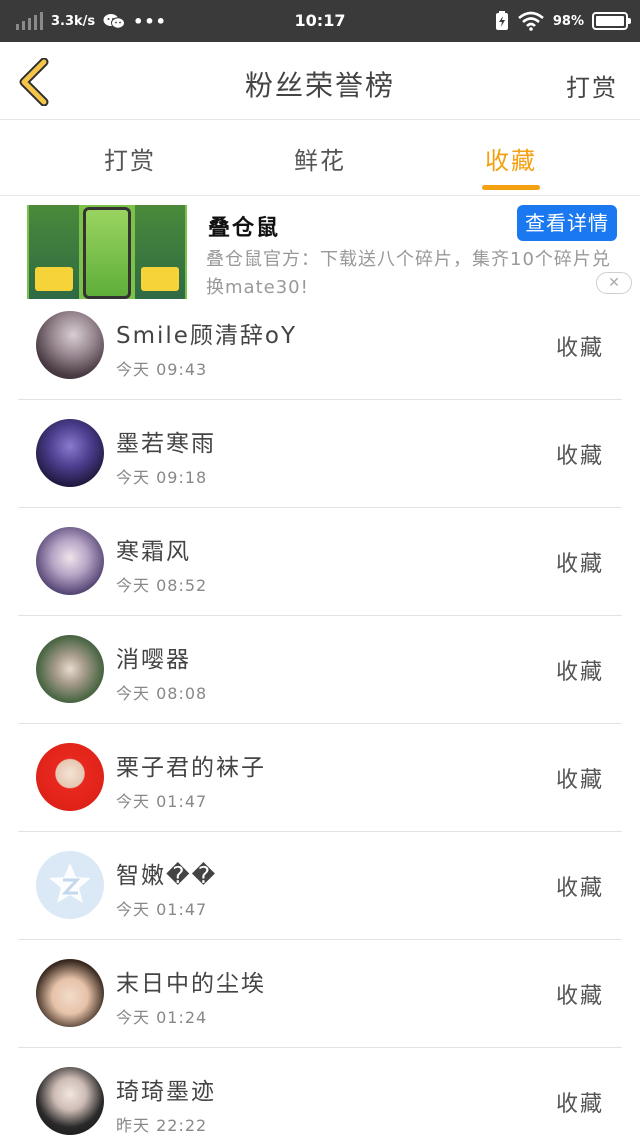 The height and width of the screenshot is (1138, 640). I want to click on list-item: 寒霜风 今天 08:52 收藏, so click(320, 562).